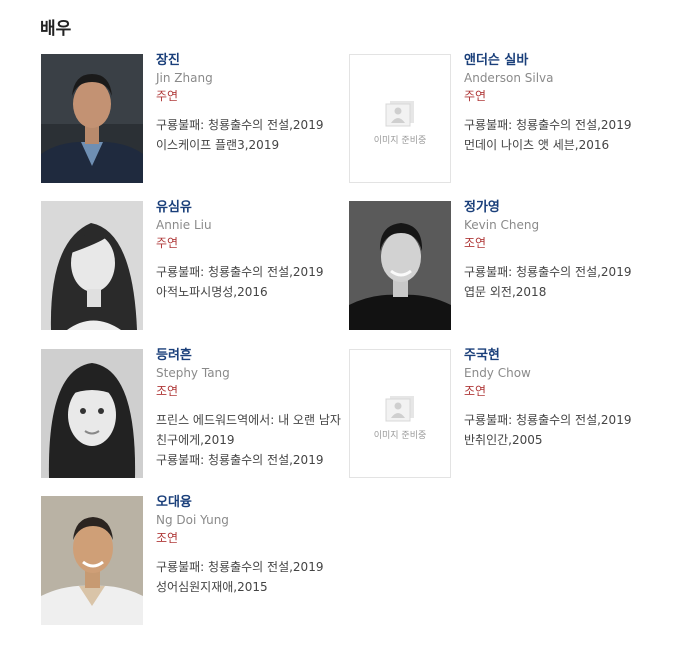 The image size is (700, 650). Describe the element at coordinates (218, 145) in the screenshot. I see `filmography-item: 이스케이프 플랜3,2019` at that location.